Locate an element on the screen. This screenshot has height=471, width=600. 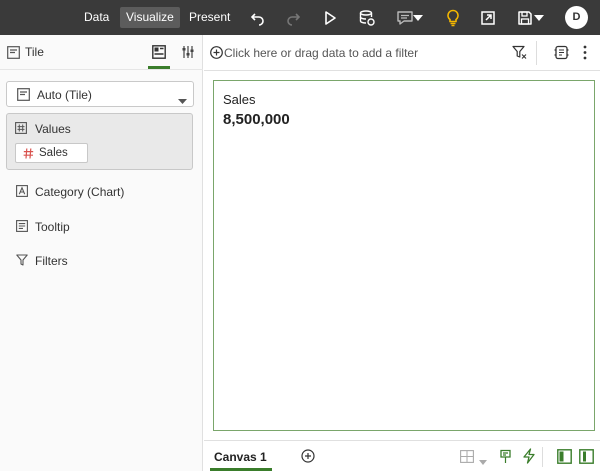
sales-chip-label: Sales is located at coordinates (53, 153).